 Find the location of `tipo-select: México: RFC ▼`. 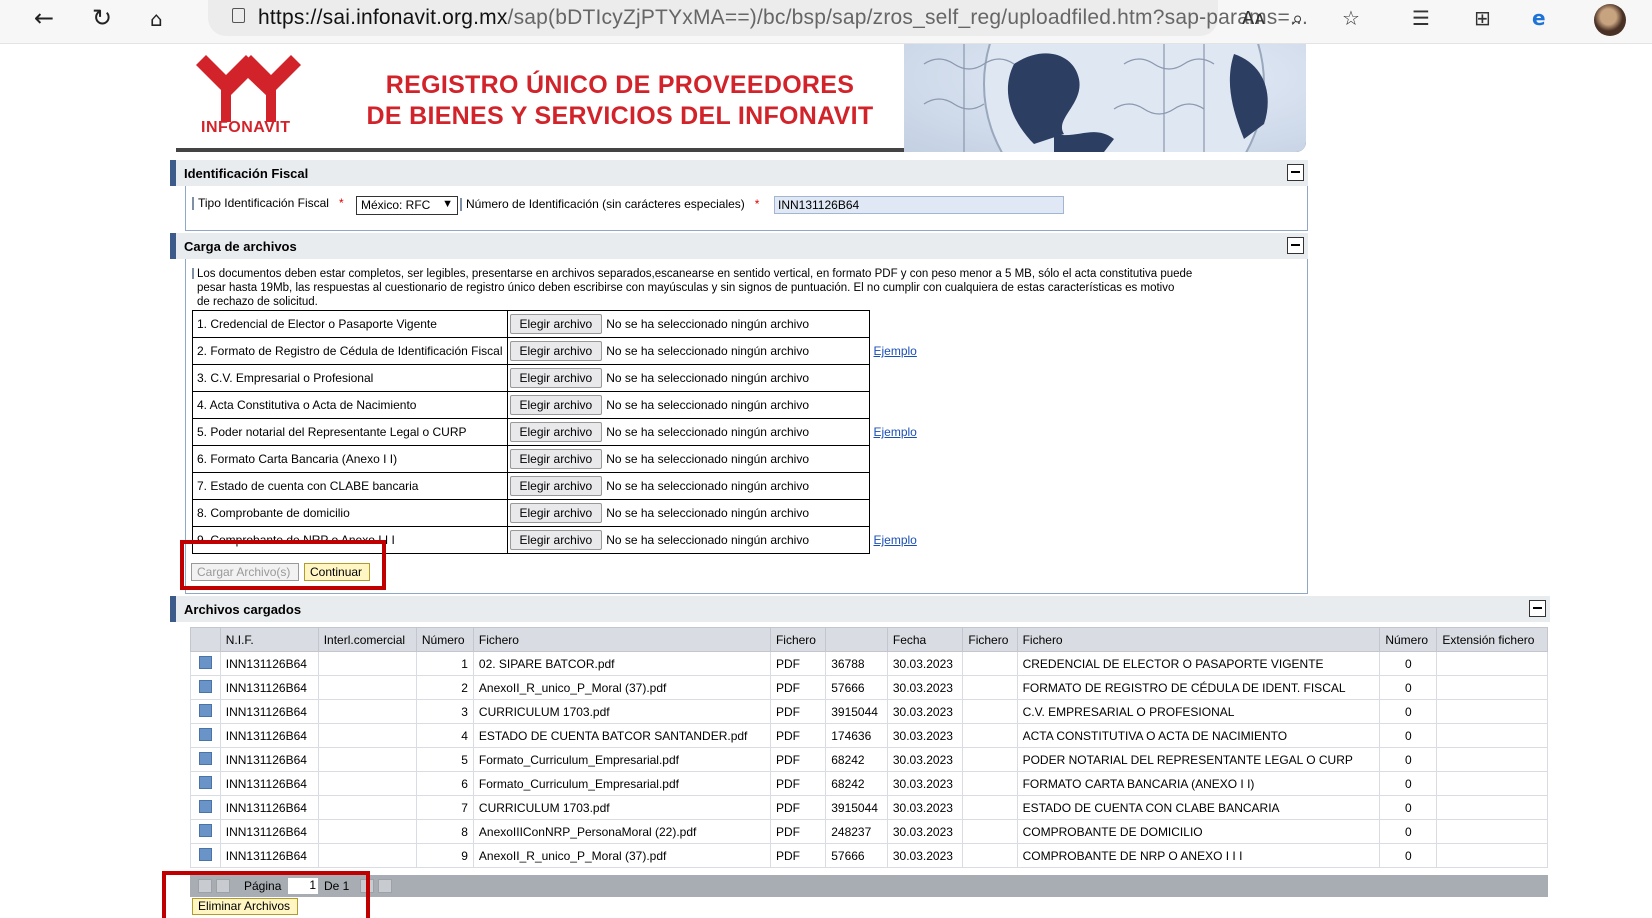

tipo-select: México: RFC ▼ is located at coordinates (407, 205).